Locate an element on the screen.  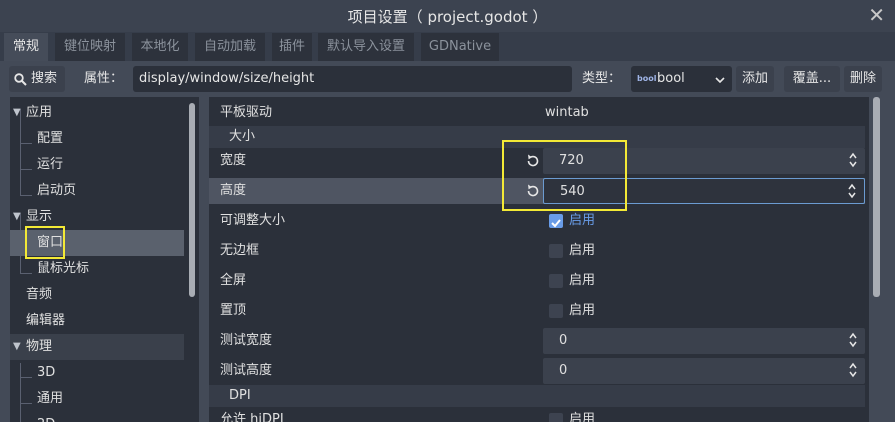
tree-item-config: 配置 is located at coordinates (97, 139).